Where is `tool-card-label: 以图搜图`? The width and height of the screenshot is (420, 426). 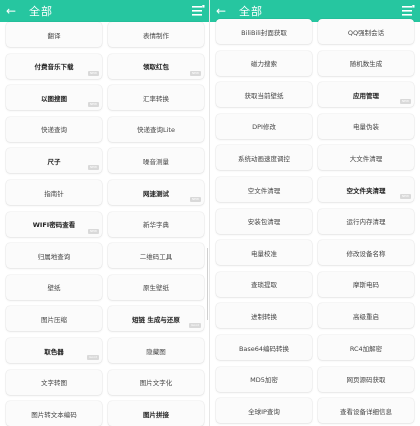
tool-card-label: 以图搜图 is located at coordinates (54, 98).